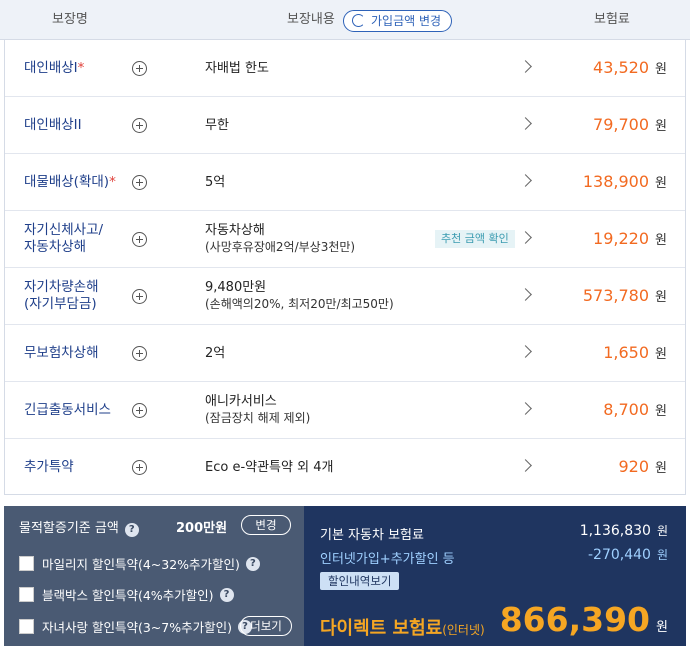  What do you see at coordinates (26, 626) in the screenshot?
I see `child-checkbox` at bounding box center [26, 626].